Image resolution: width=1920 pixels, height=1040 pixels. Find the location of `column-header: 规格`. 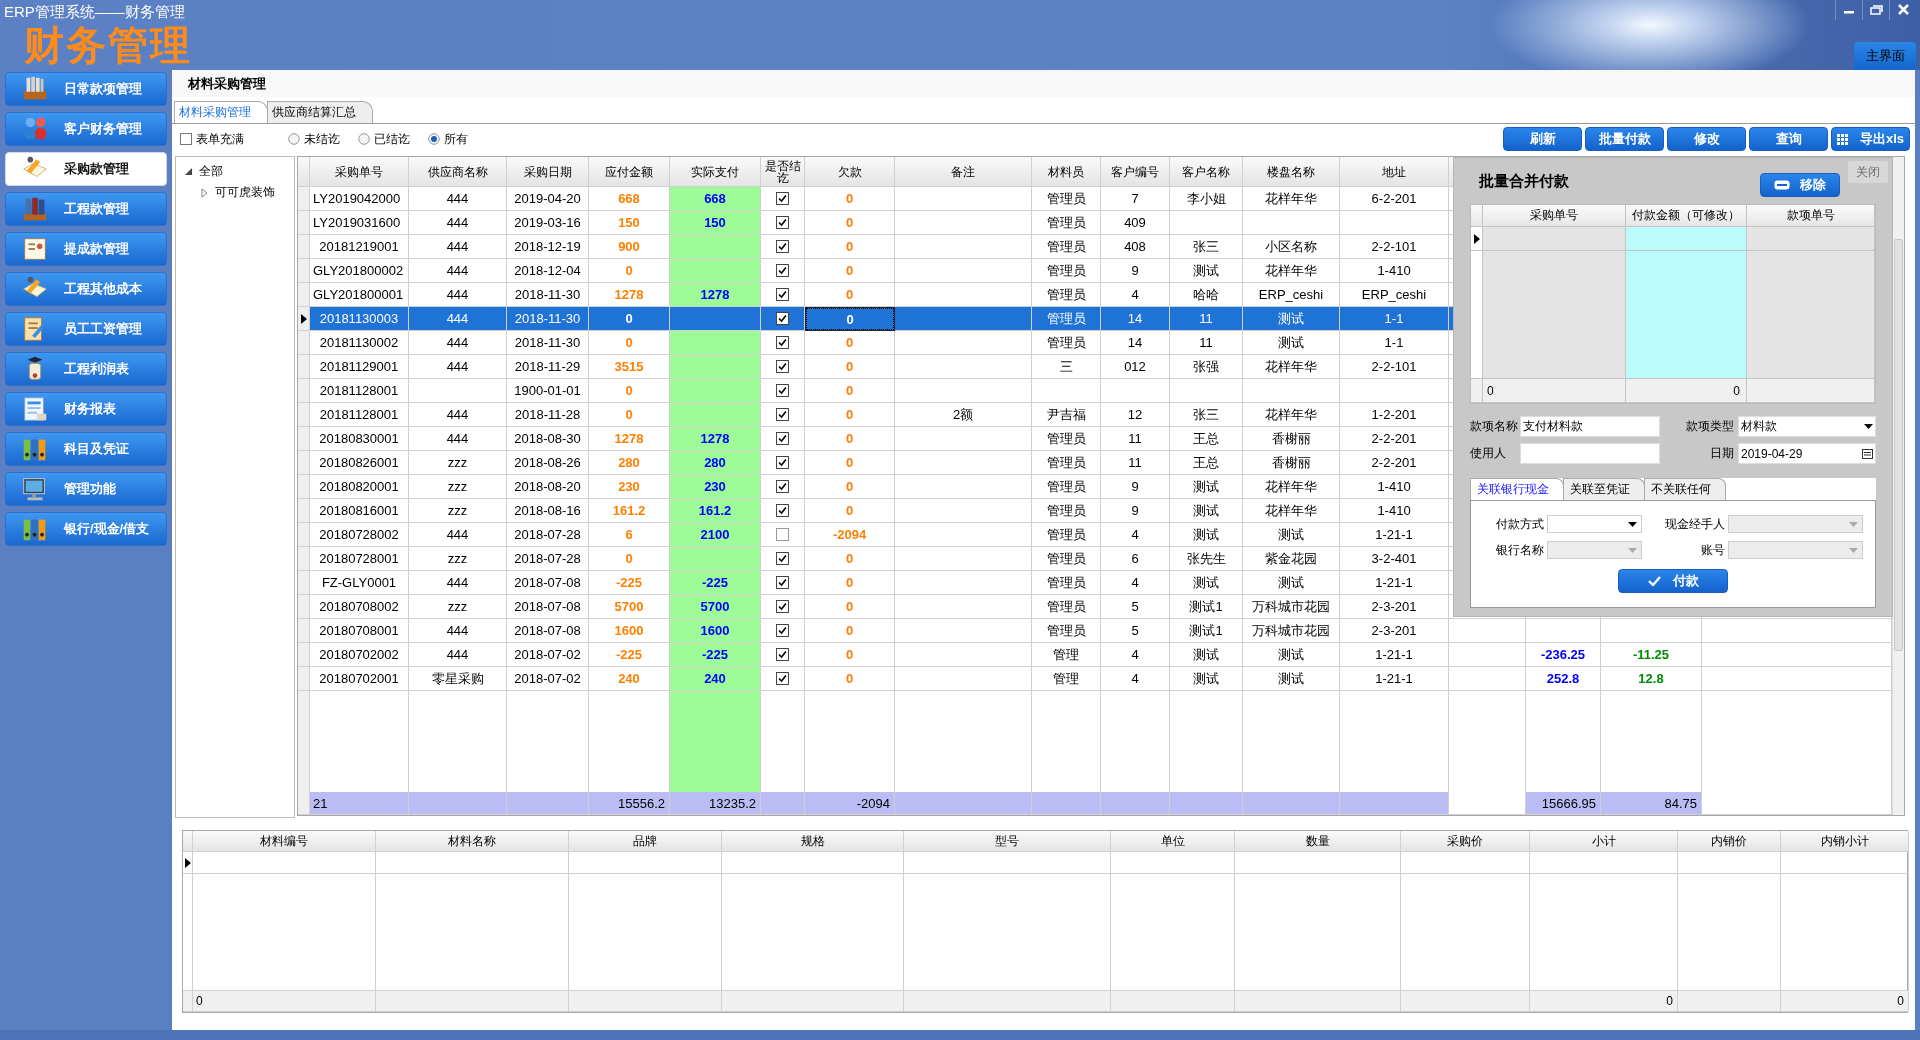

column-header: 规格 is located at coordinates (813, 841).